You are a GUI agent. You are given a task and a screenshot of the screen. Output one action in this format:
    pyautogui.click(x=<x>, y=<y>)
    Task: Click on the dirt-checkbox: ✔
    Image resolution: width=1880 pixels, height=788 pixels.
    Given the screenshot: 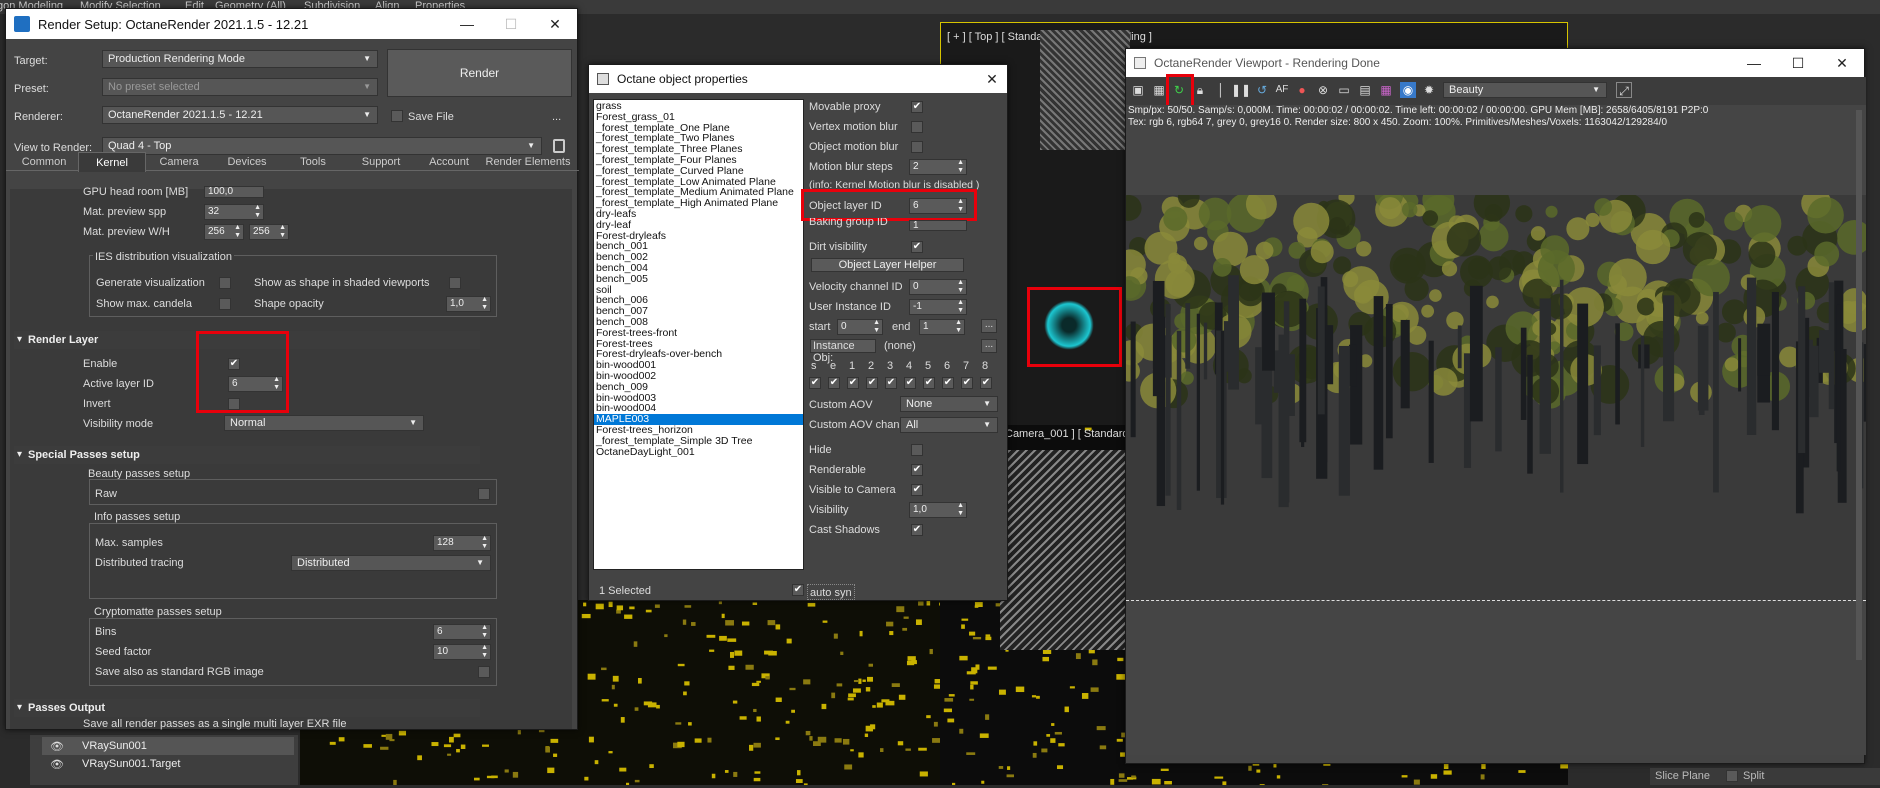 What is the action you would take?
    pyautogui.click(x=917, y=247)
    